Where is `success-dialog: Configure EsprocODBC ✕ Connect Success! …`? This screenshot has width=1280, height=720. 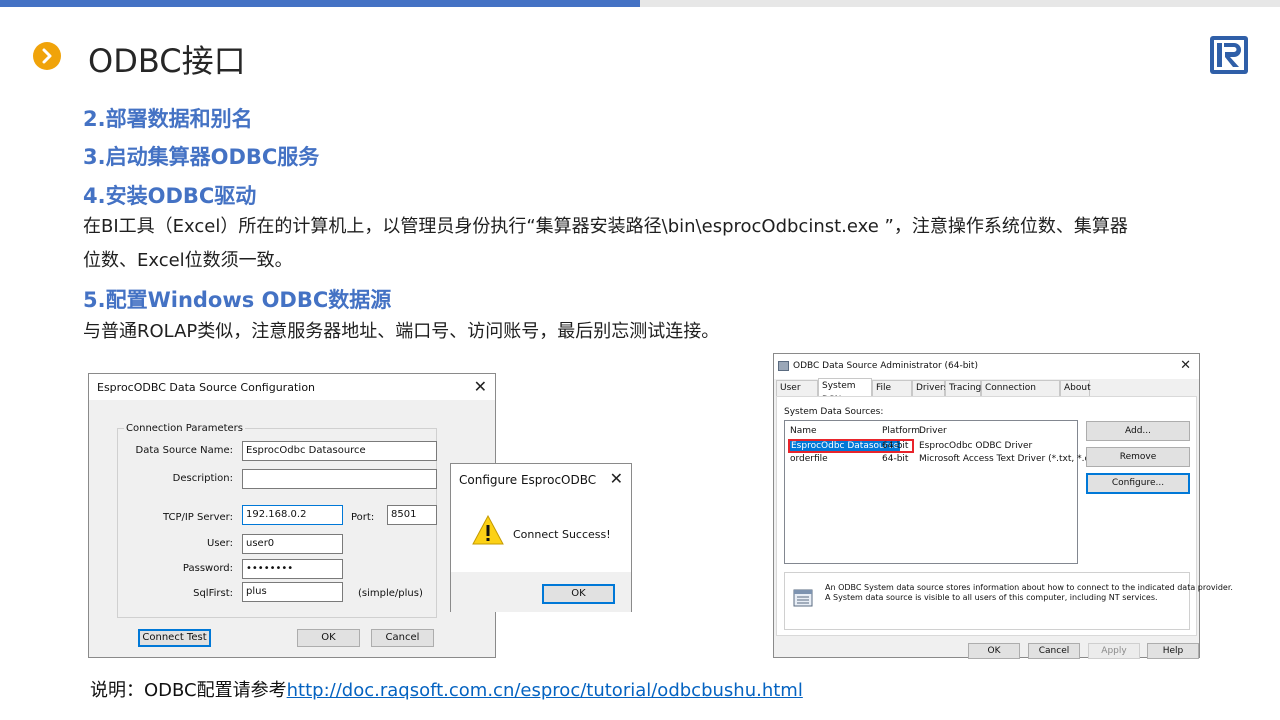
success-dialog: Configure EsprocODBC ✕ Connect Success! … is located at coordinates (541, 537).